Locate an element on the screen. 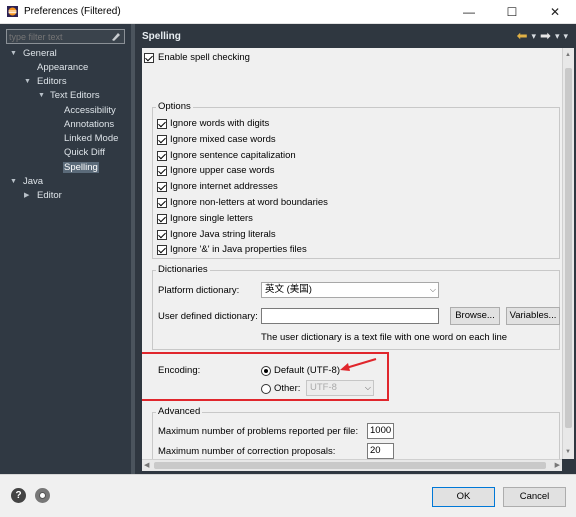 The height and width of the screenshot is (517, 576). back-menu-chevron-icon: ▾ is located at coordinates (534, 36).